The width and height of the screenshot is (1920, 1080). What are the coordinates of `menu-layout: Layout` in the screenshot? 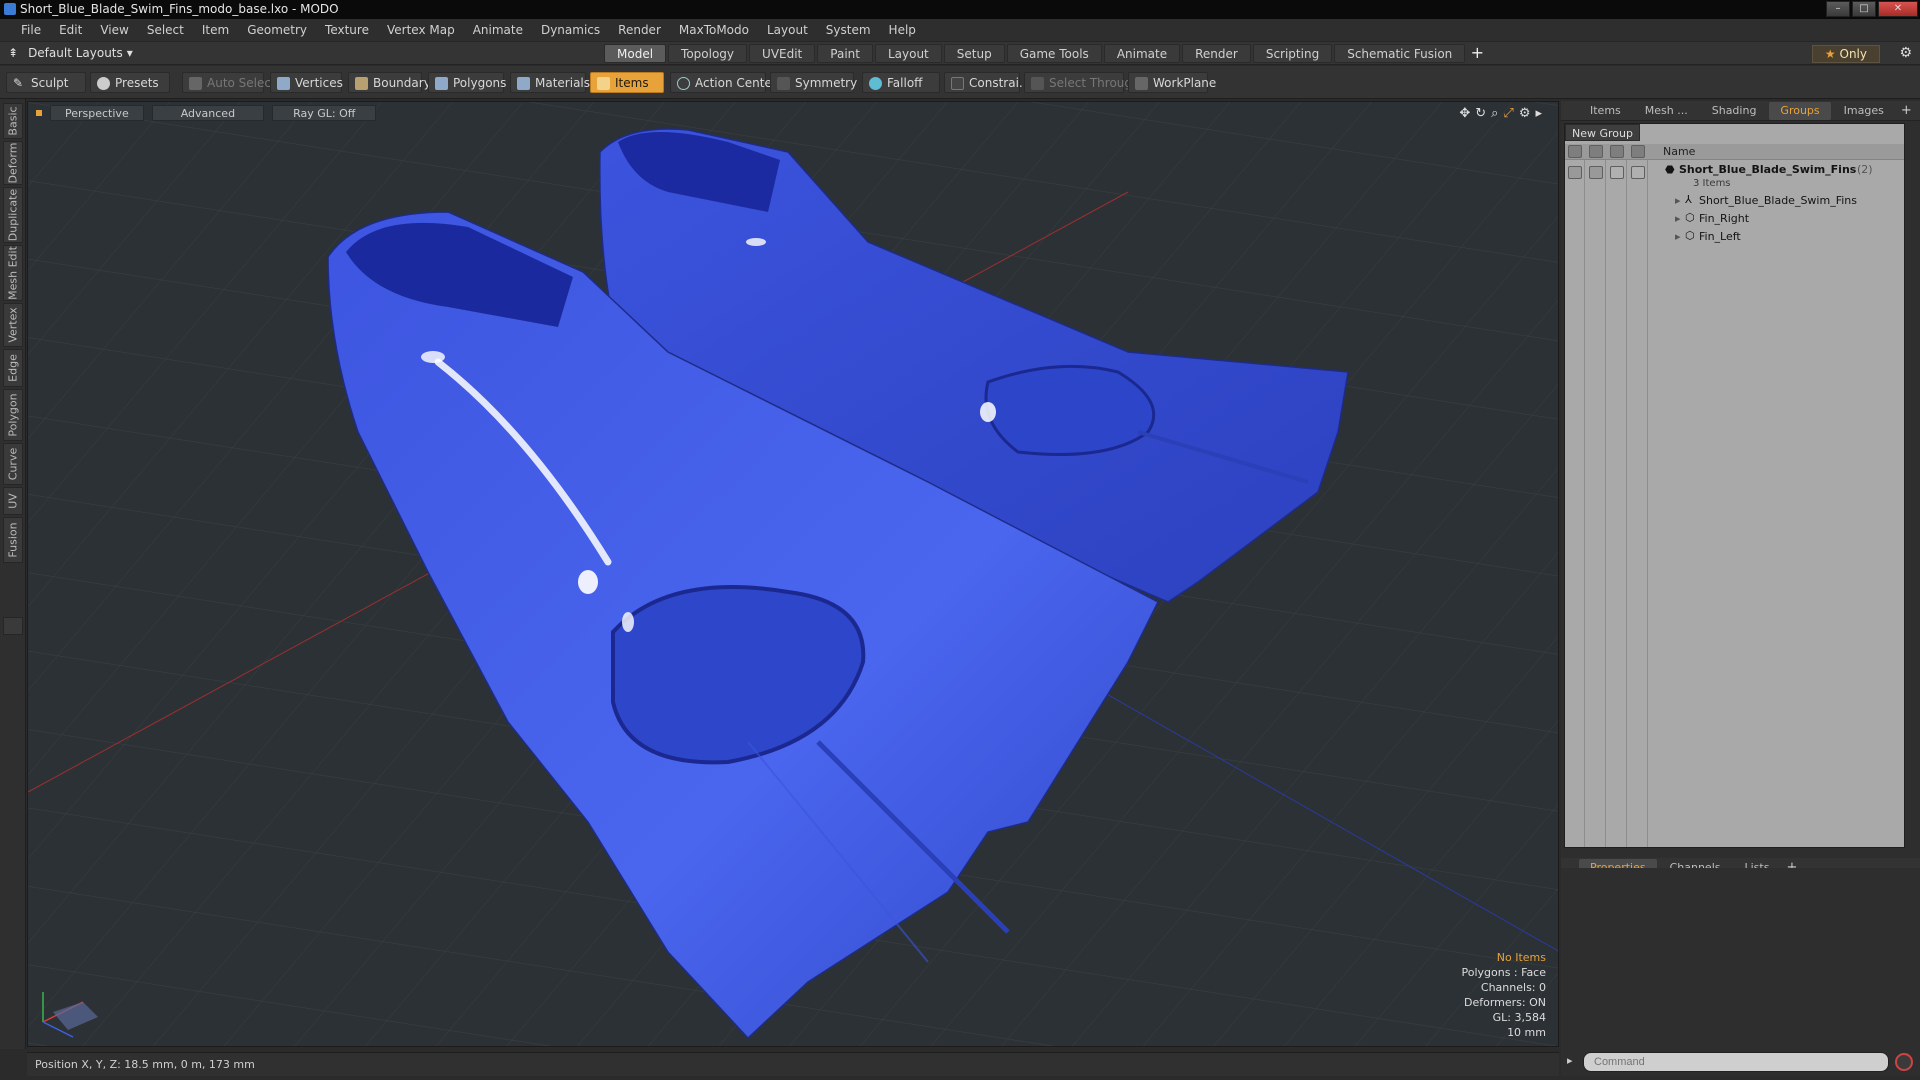 It's located at (787, 30).